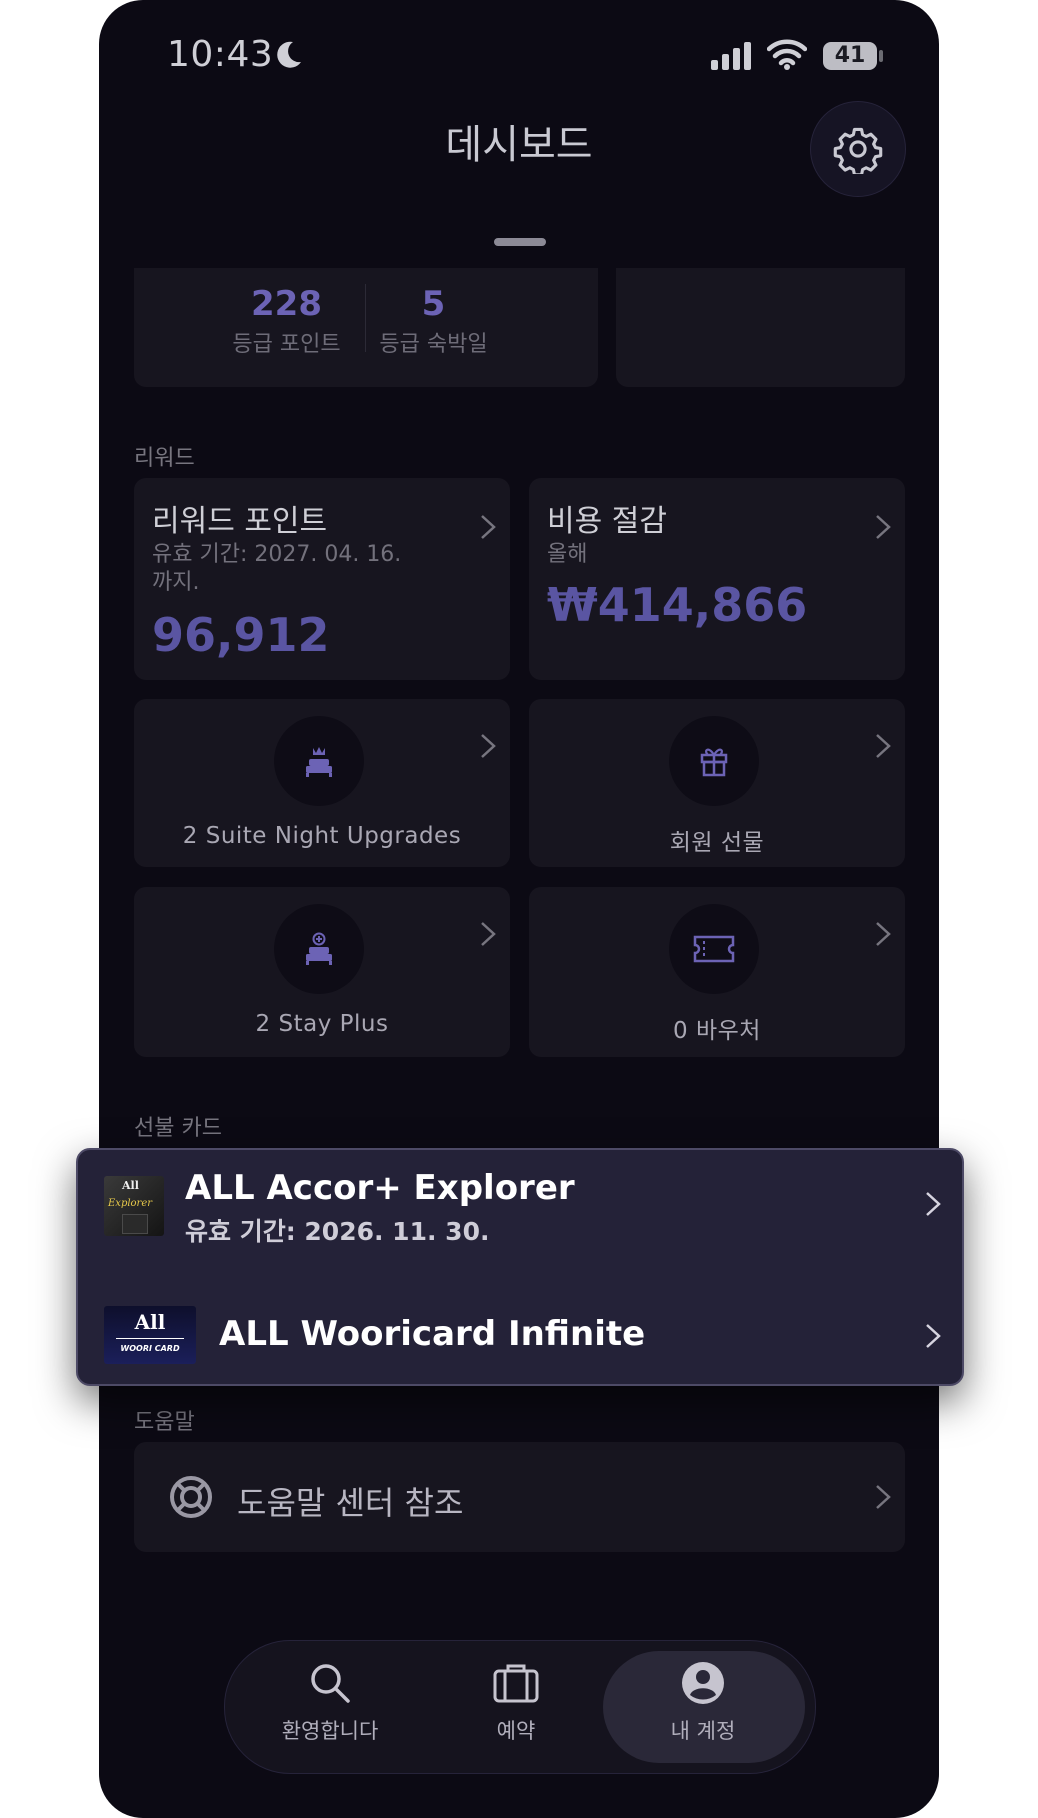 The image size is (1038, 1818). Describe the element at coordinates (516, 1731) in the screenshot. I see `tab-label: 예약` at that location.